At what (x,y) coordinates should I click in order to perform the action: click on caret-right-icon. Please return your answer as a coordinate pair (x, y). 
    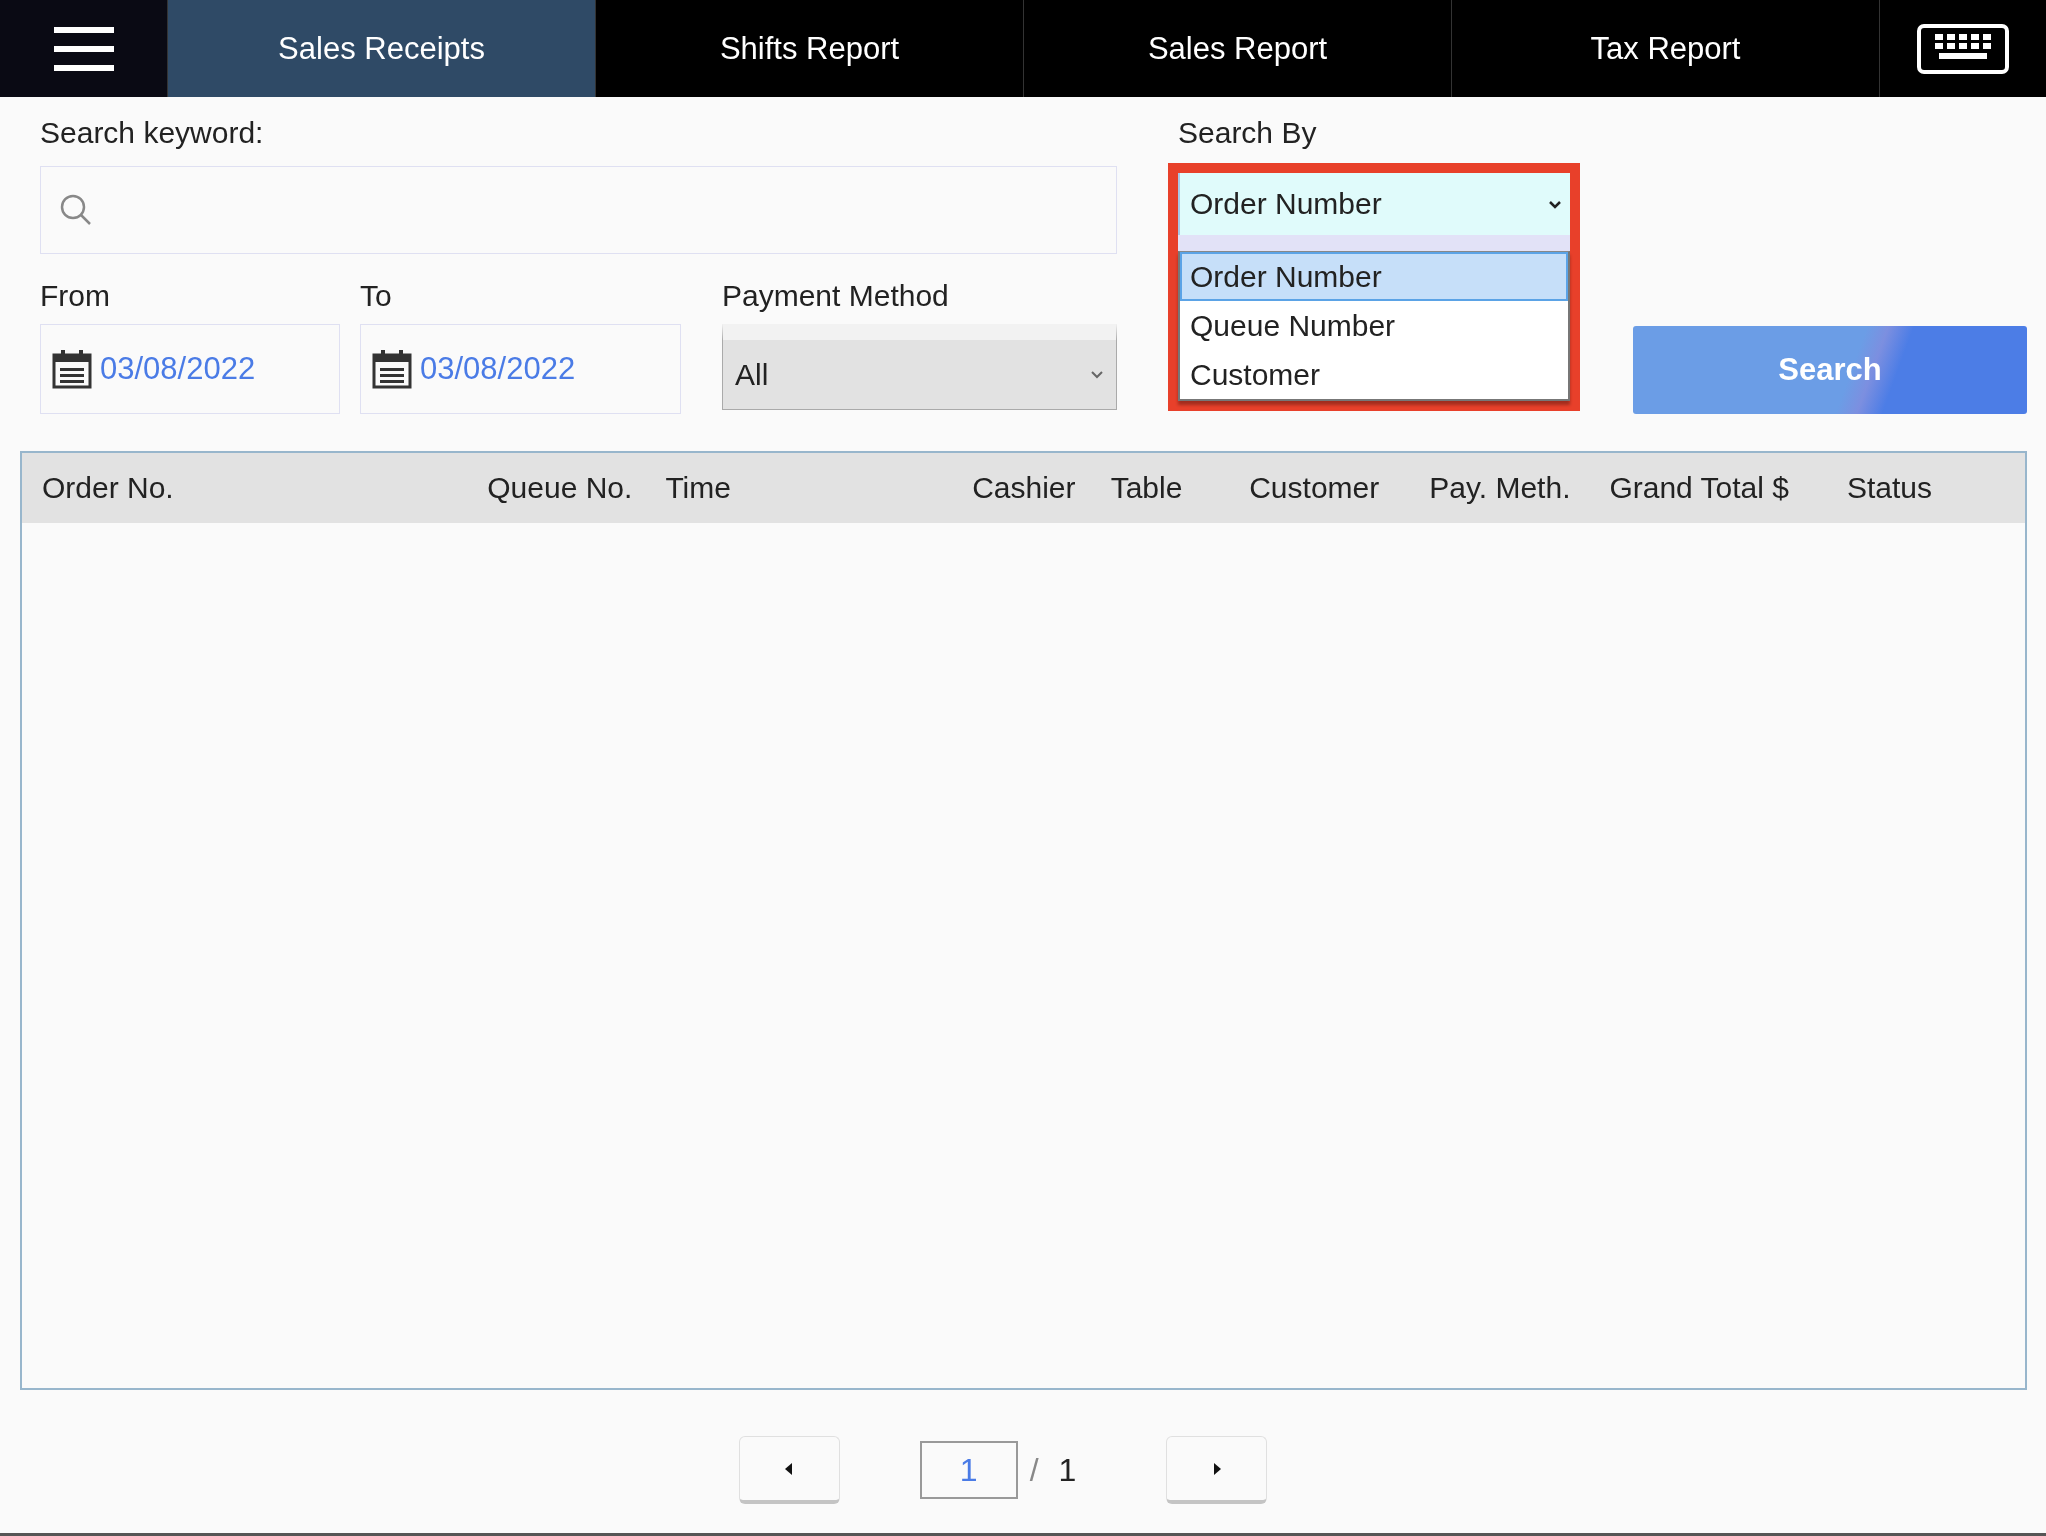
    Looking at the image, I should click on (1216, 1468).